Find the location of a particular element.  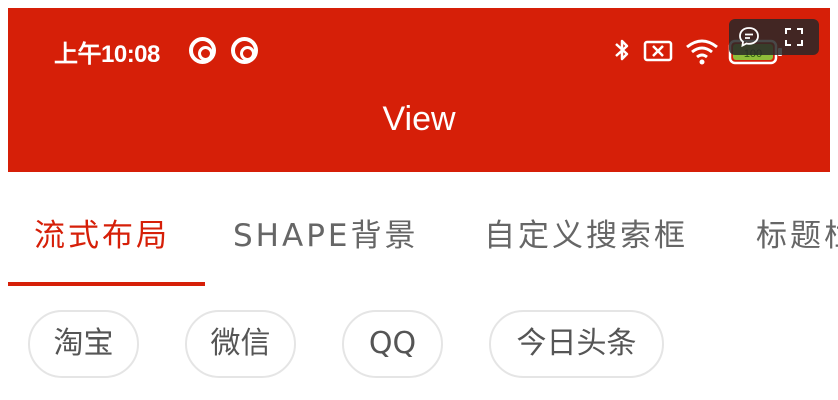

fullscreen-button is located at coordinates (794, 37).